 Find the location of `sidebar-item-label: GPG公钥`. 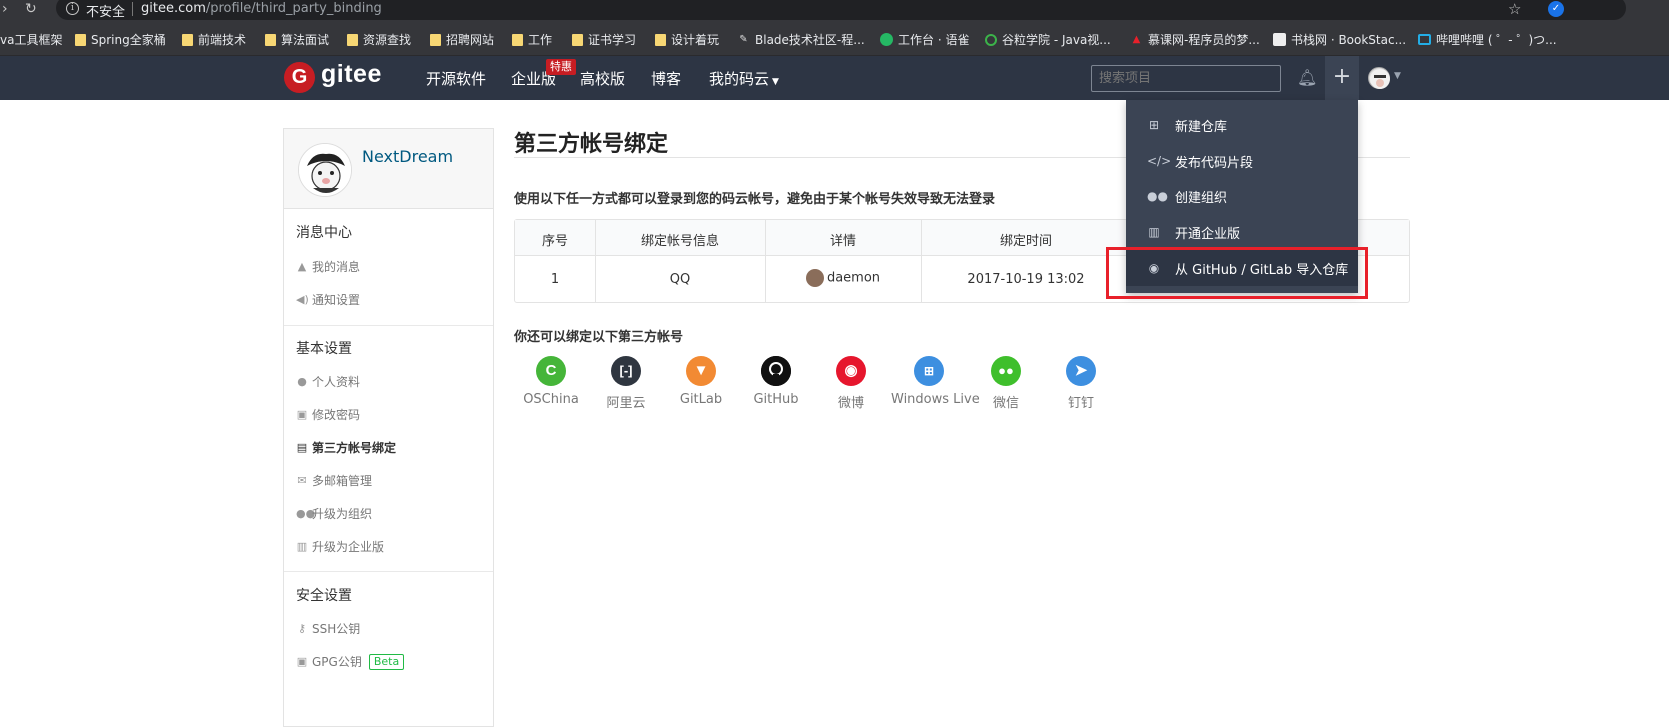

sidebar-item-label: GPG公钥 is located at coordinates (337, 662).